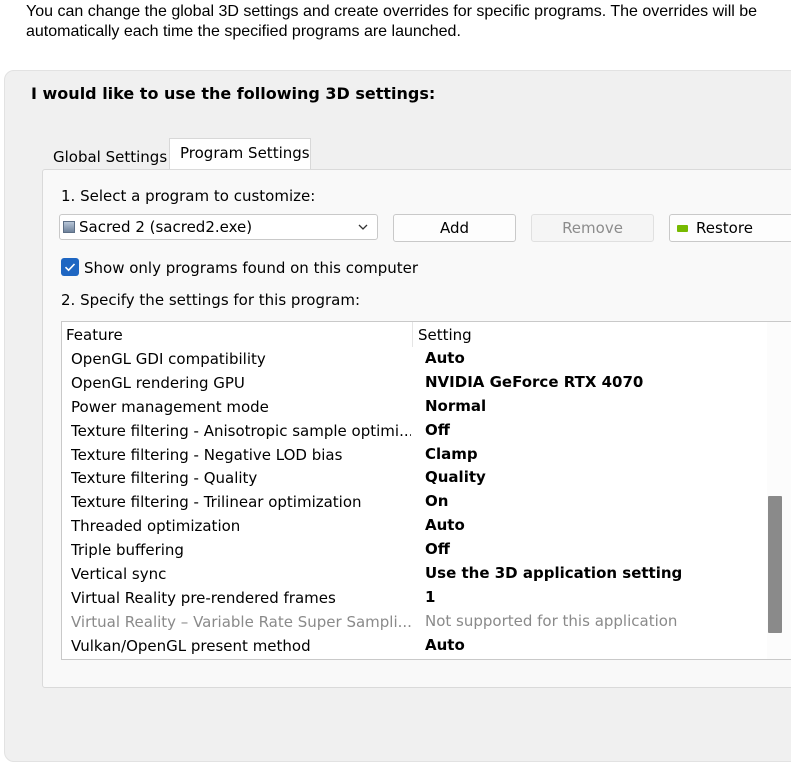 This screenshot has height=762, width=791. I want to click on column-divider, so click(412, 334).